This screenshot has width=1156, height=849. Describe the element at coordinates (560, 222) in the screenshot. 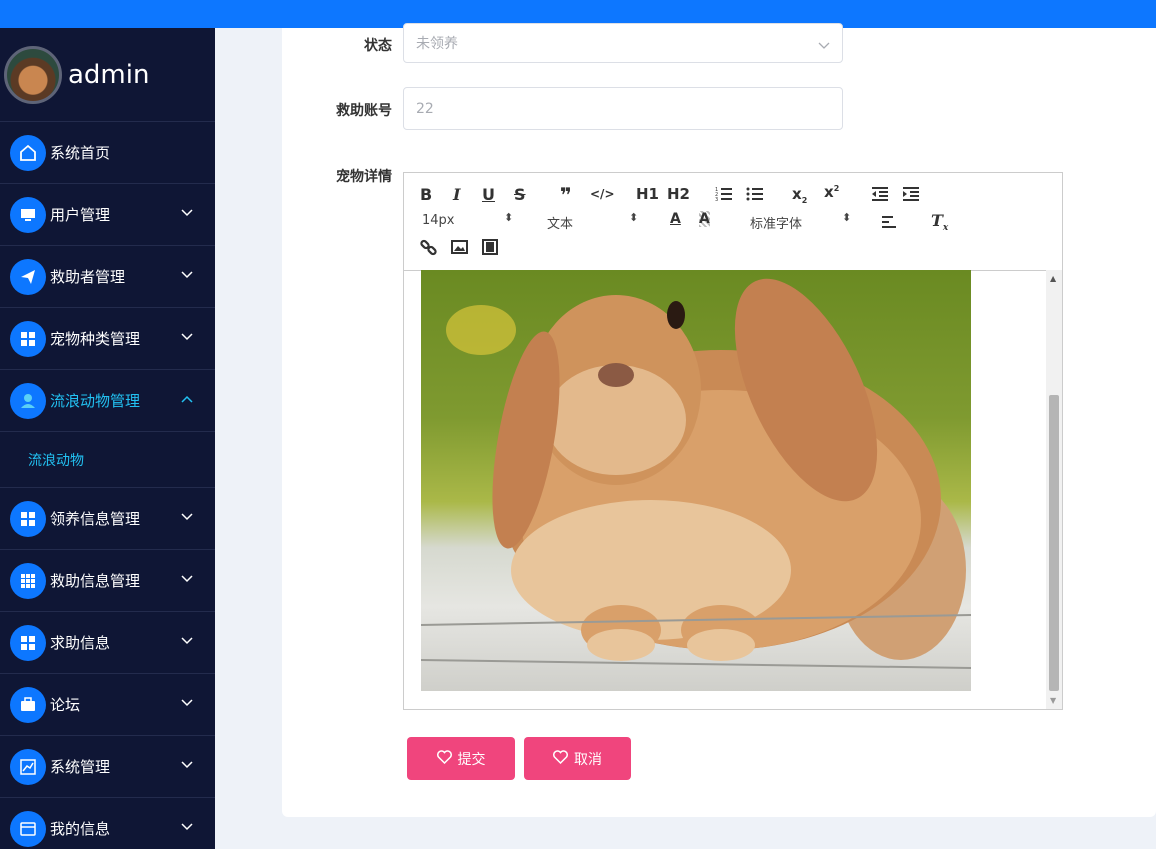

I see `paragraph-select: 文本` at that location.